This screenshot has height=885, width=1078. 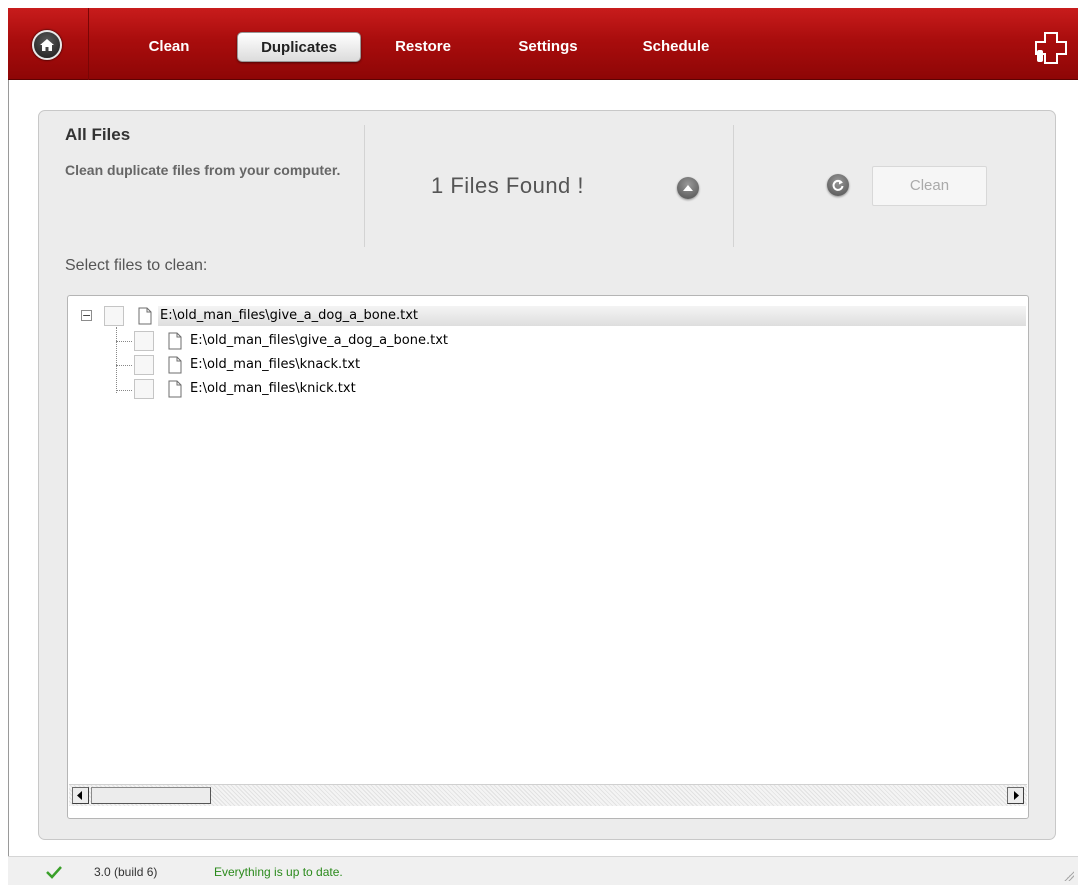 What do you see at coordinates (275, 364) in the screenshot?
I see `file-path: E:\old_man_files\knack.txt` at bounding box center [275, 364].